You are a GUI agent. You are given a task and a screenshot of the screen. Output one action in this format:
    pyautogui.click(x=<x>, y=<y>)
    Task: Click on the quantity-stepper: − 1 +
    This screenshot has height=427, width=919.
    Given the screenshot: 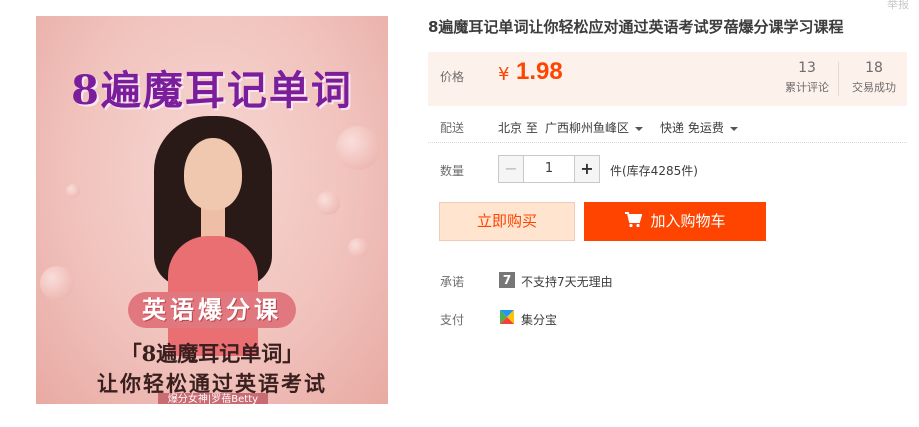 What is the action you would take?
    pyautogui.click(x=549, y=169)
    